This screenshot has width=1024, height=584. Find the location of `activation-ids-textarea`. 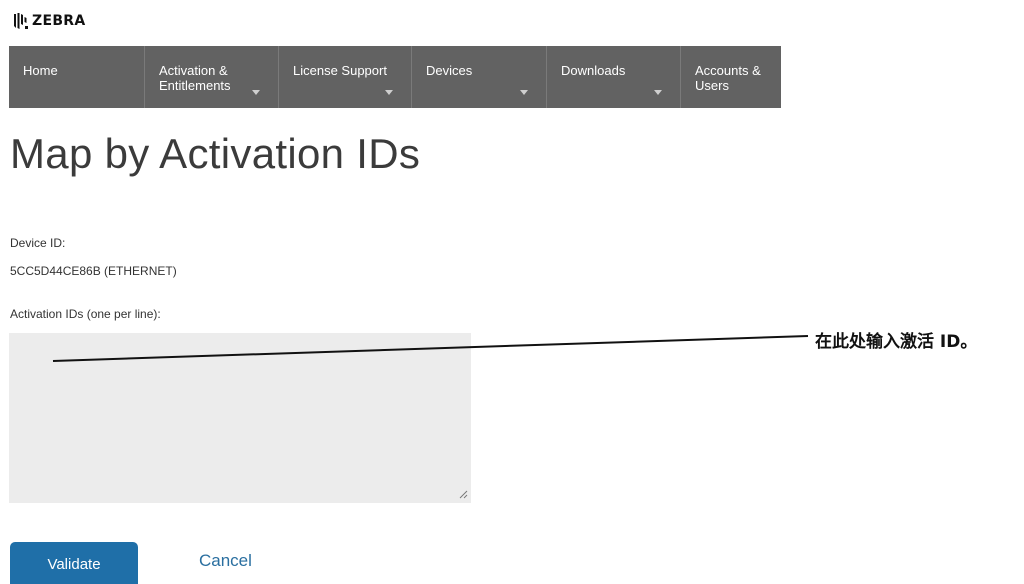

activation-ids-textarea is located at coordinates (240, 418).